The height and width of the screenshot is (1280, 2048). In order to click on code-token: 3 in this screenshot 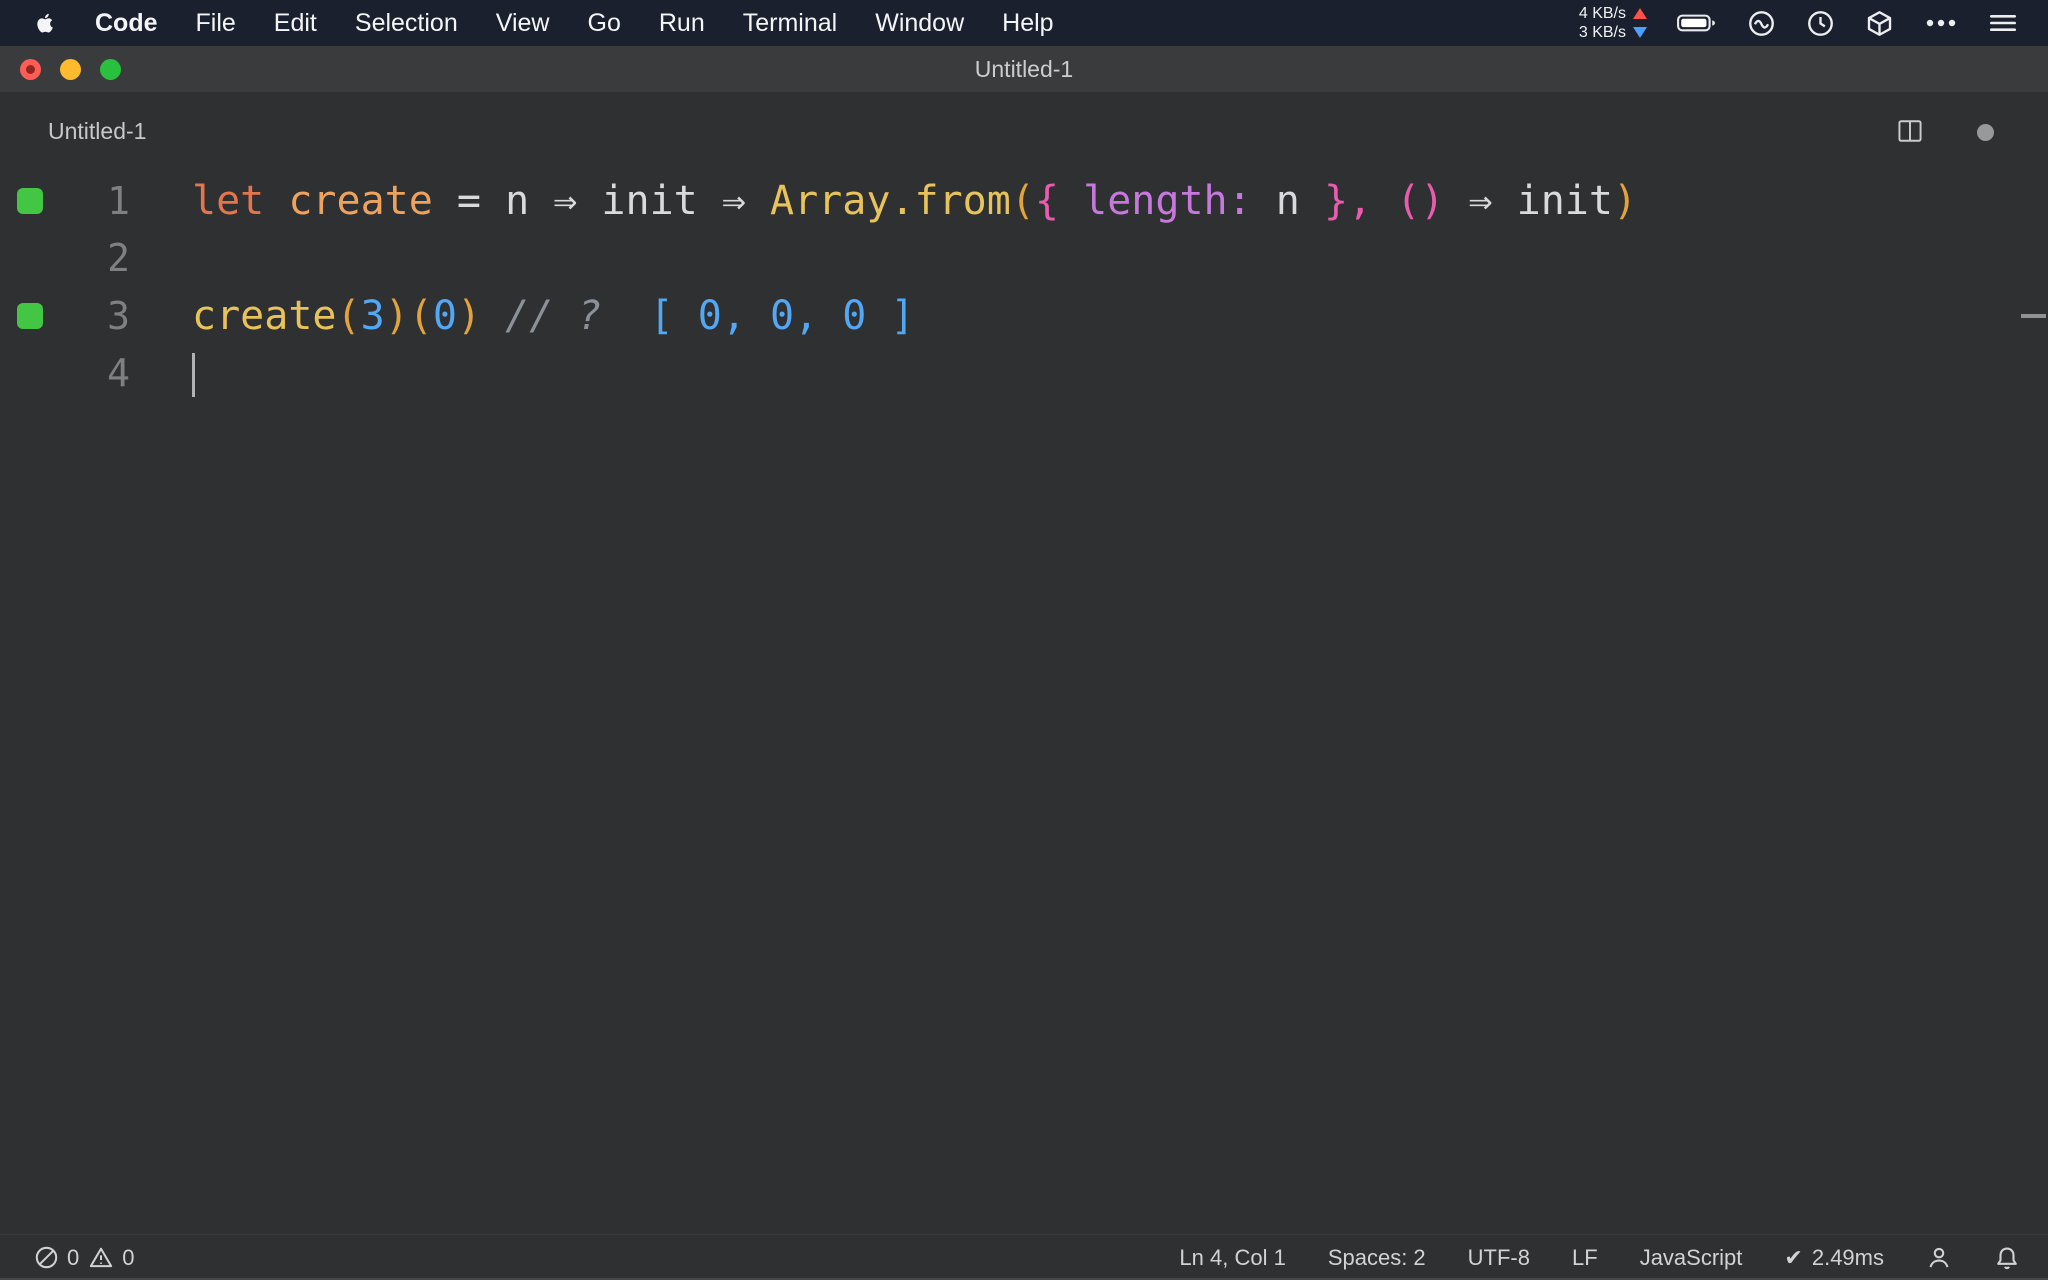, I will do `click(372, 315)`.